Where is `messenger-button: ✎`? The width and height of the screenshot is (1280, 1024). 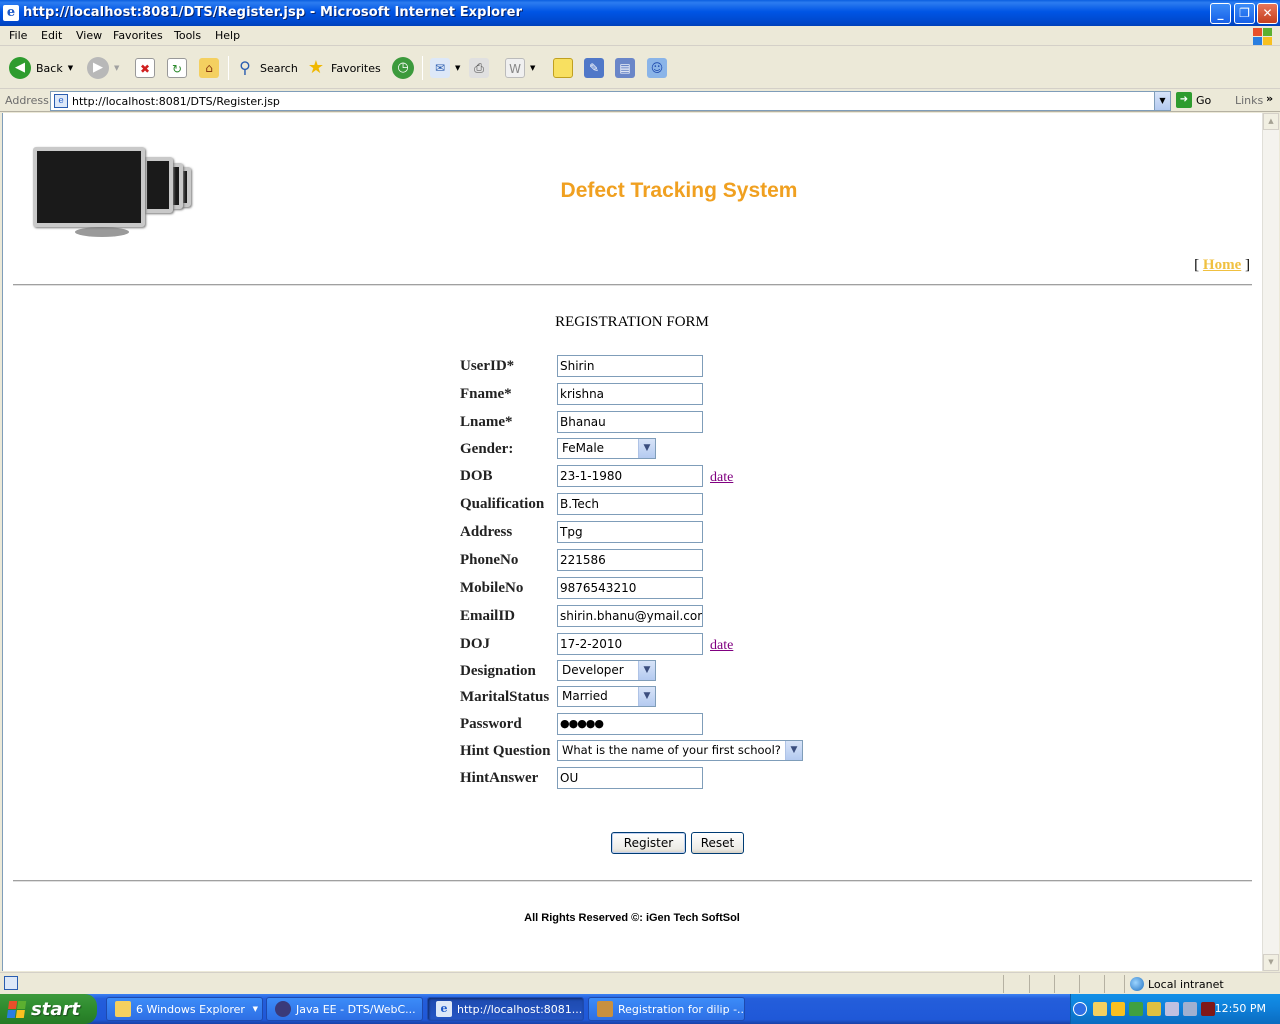 messenger-button: ✎ is located at coordinates (594, 68).